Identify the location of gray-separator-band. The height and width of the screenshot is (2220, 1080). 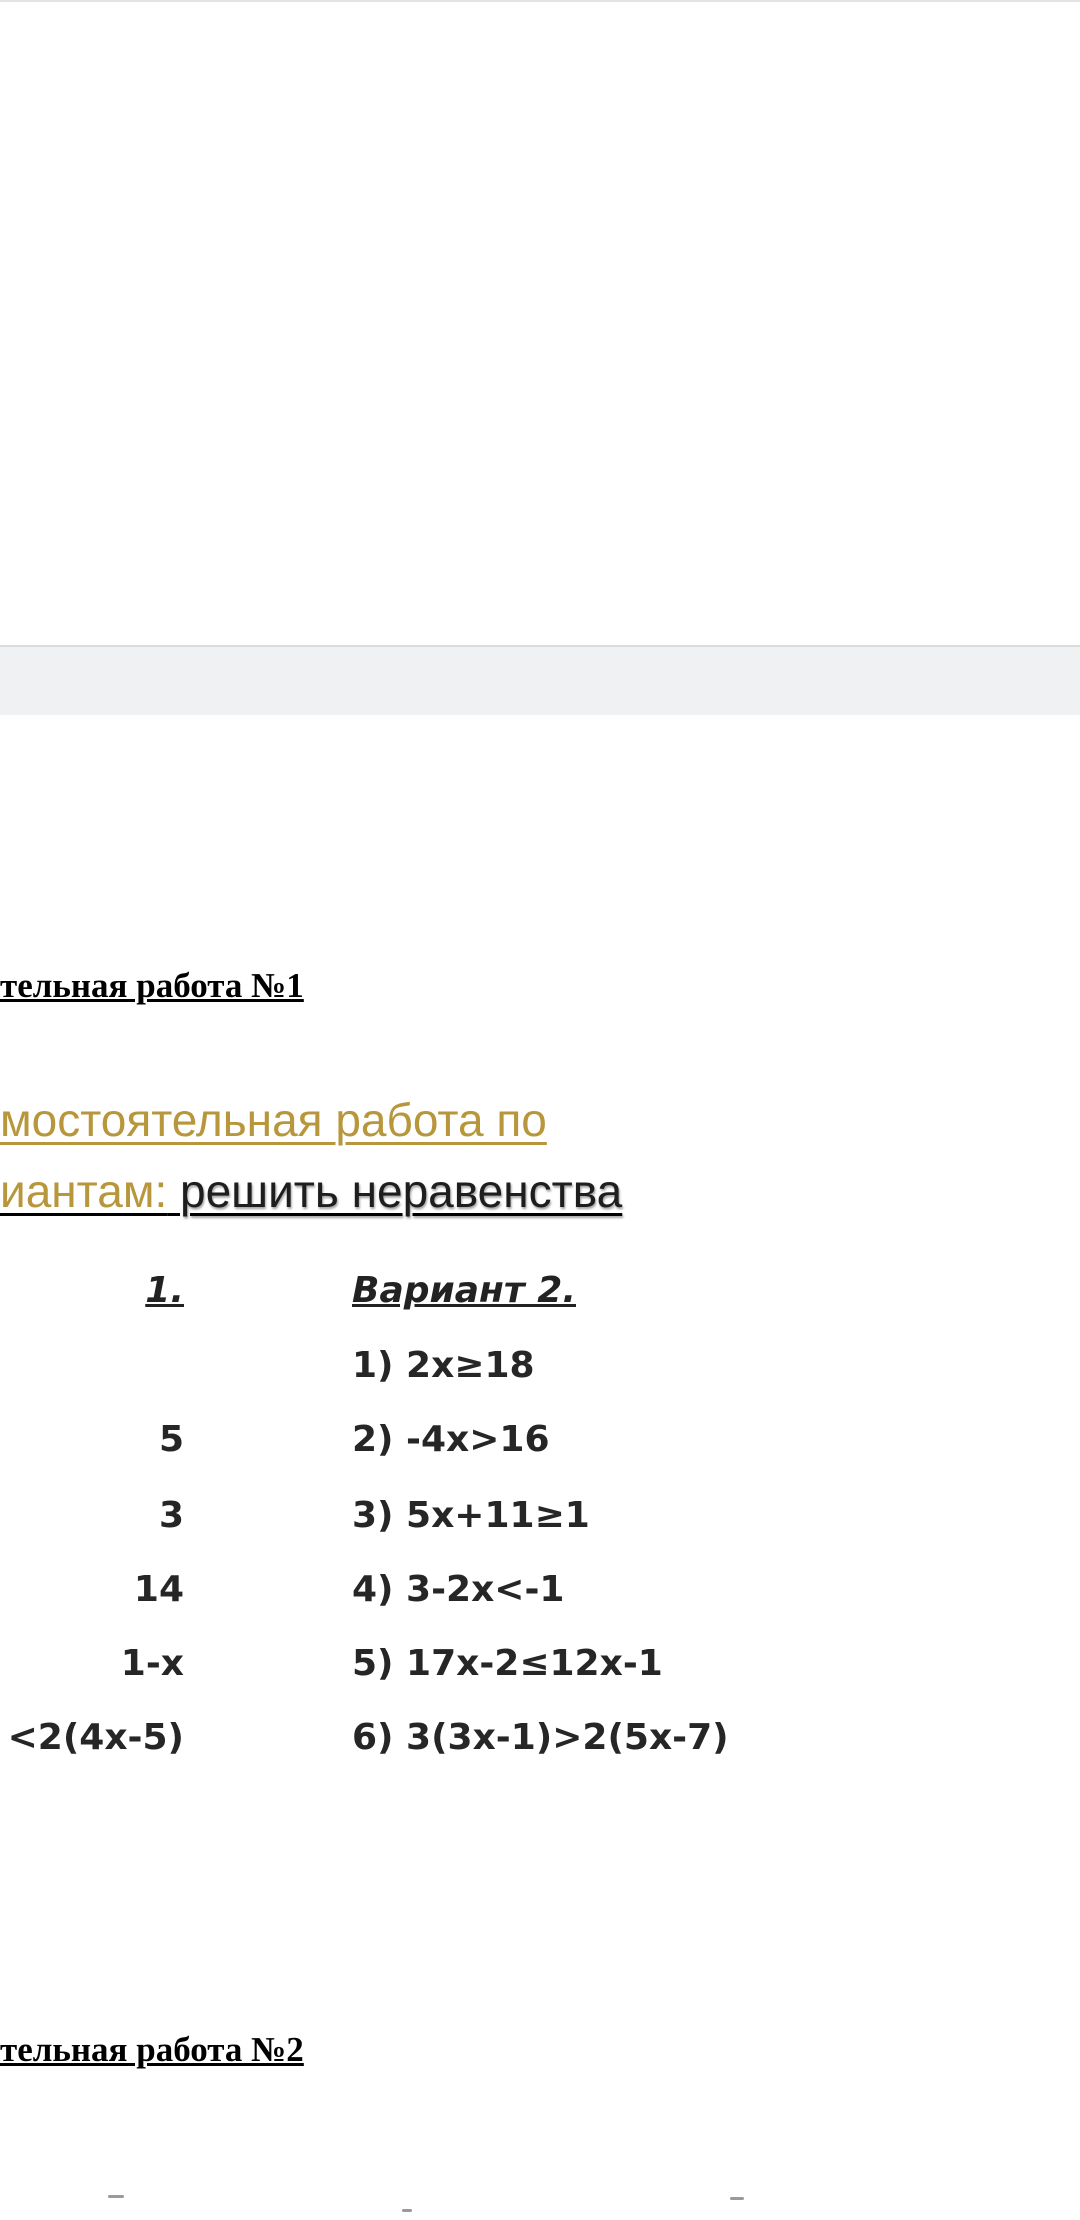
(540, 680).